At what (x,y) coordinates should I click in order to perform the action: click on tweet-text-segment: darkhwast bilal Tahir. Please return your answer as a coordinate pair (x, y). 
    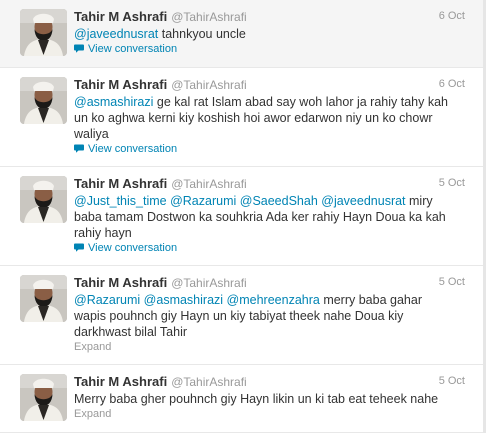
    Looking at the image, I should click on (131, 332).